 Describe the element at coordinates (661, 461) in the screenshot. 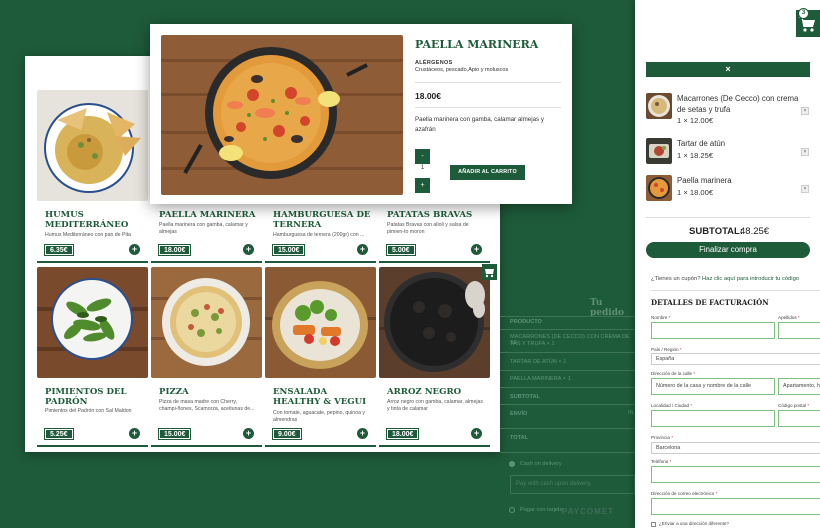

I see `phone-label: Teléfono *` at that location.